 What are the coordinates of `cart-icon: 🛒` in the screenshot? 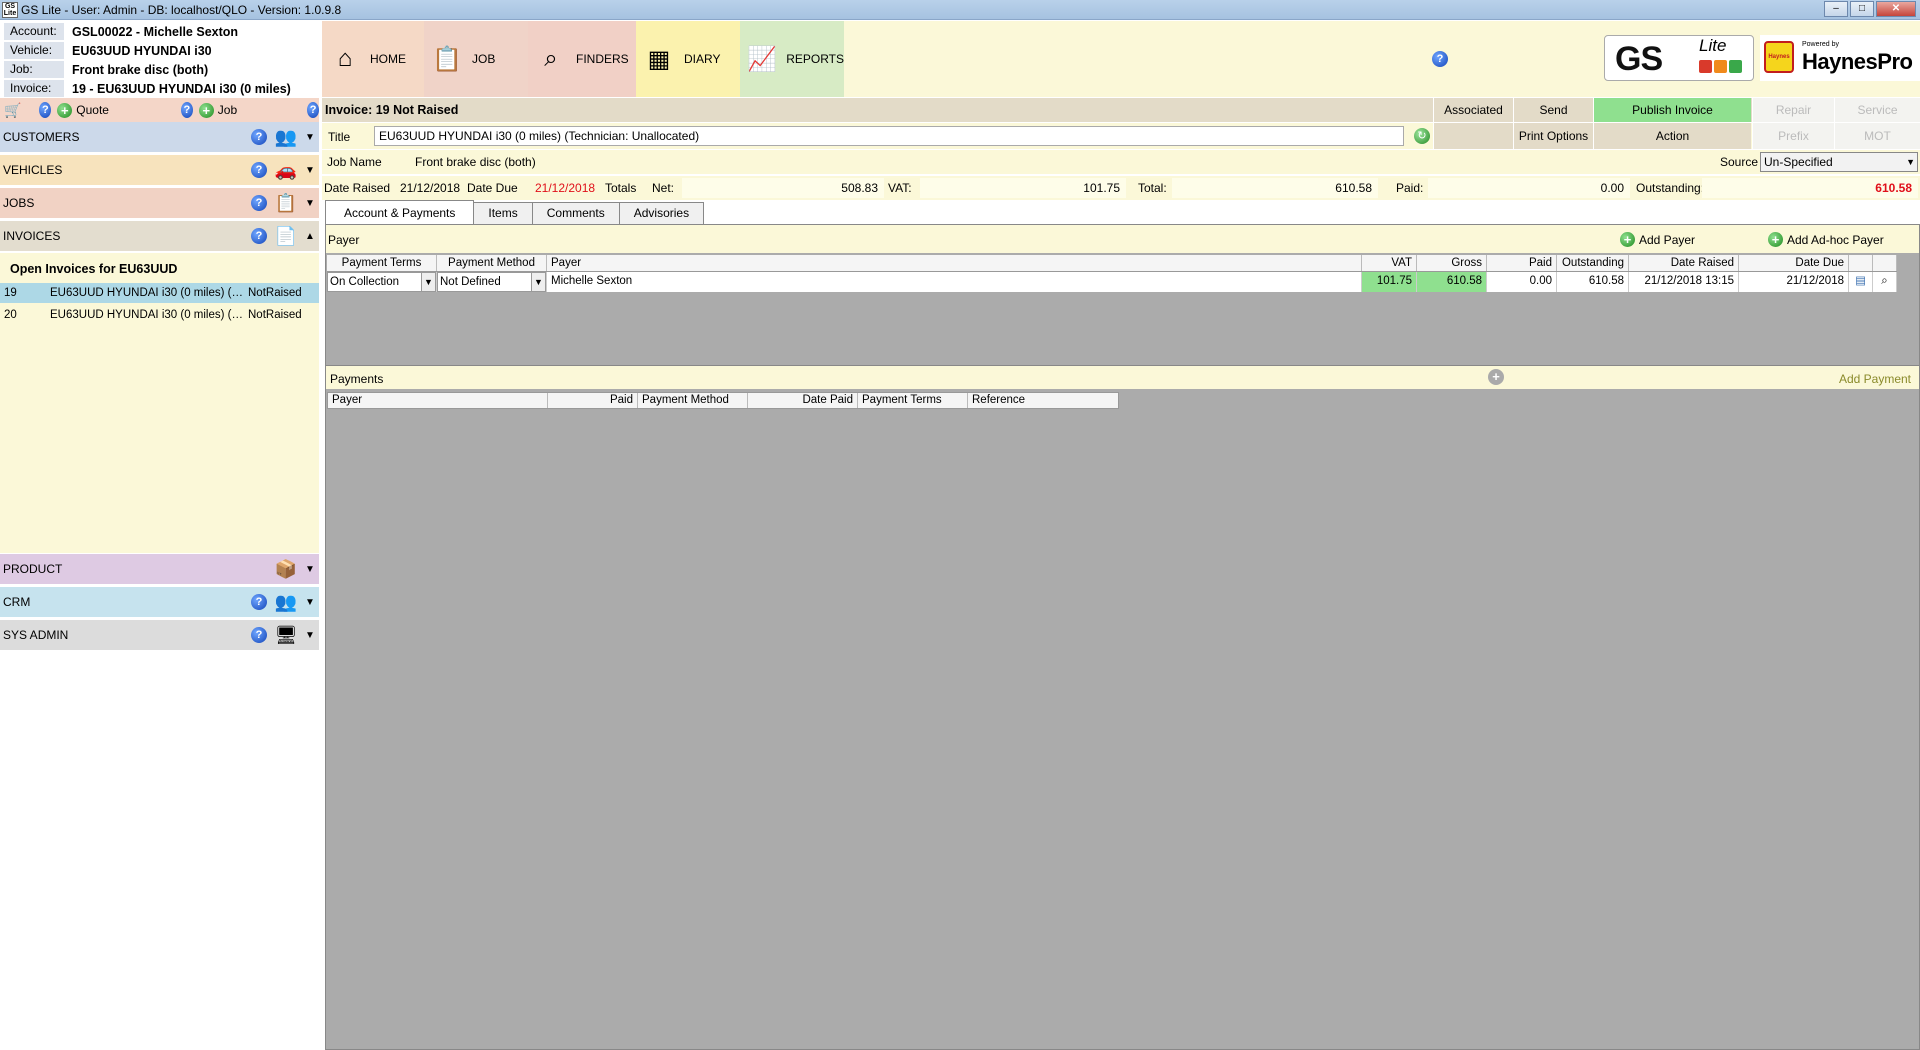 It's located at (12, 110).